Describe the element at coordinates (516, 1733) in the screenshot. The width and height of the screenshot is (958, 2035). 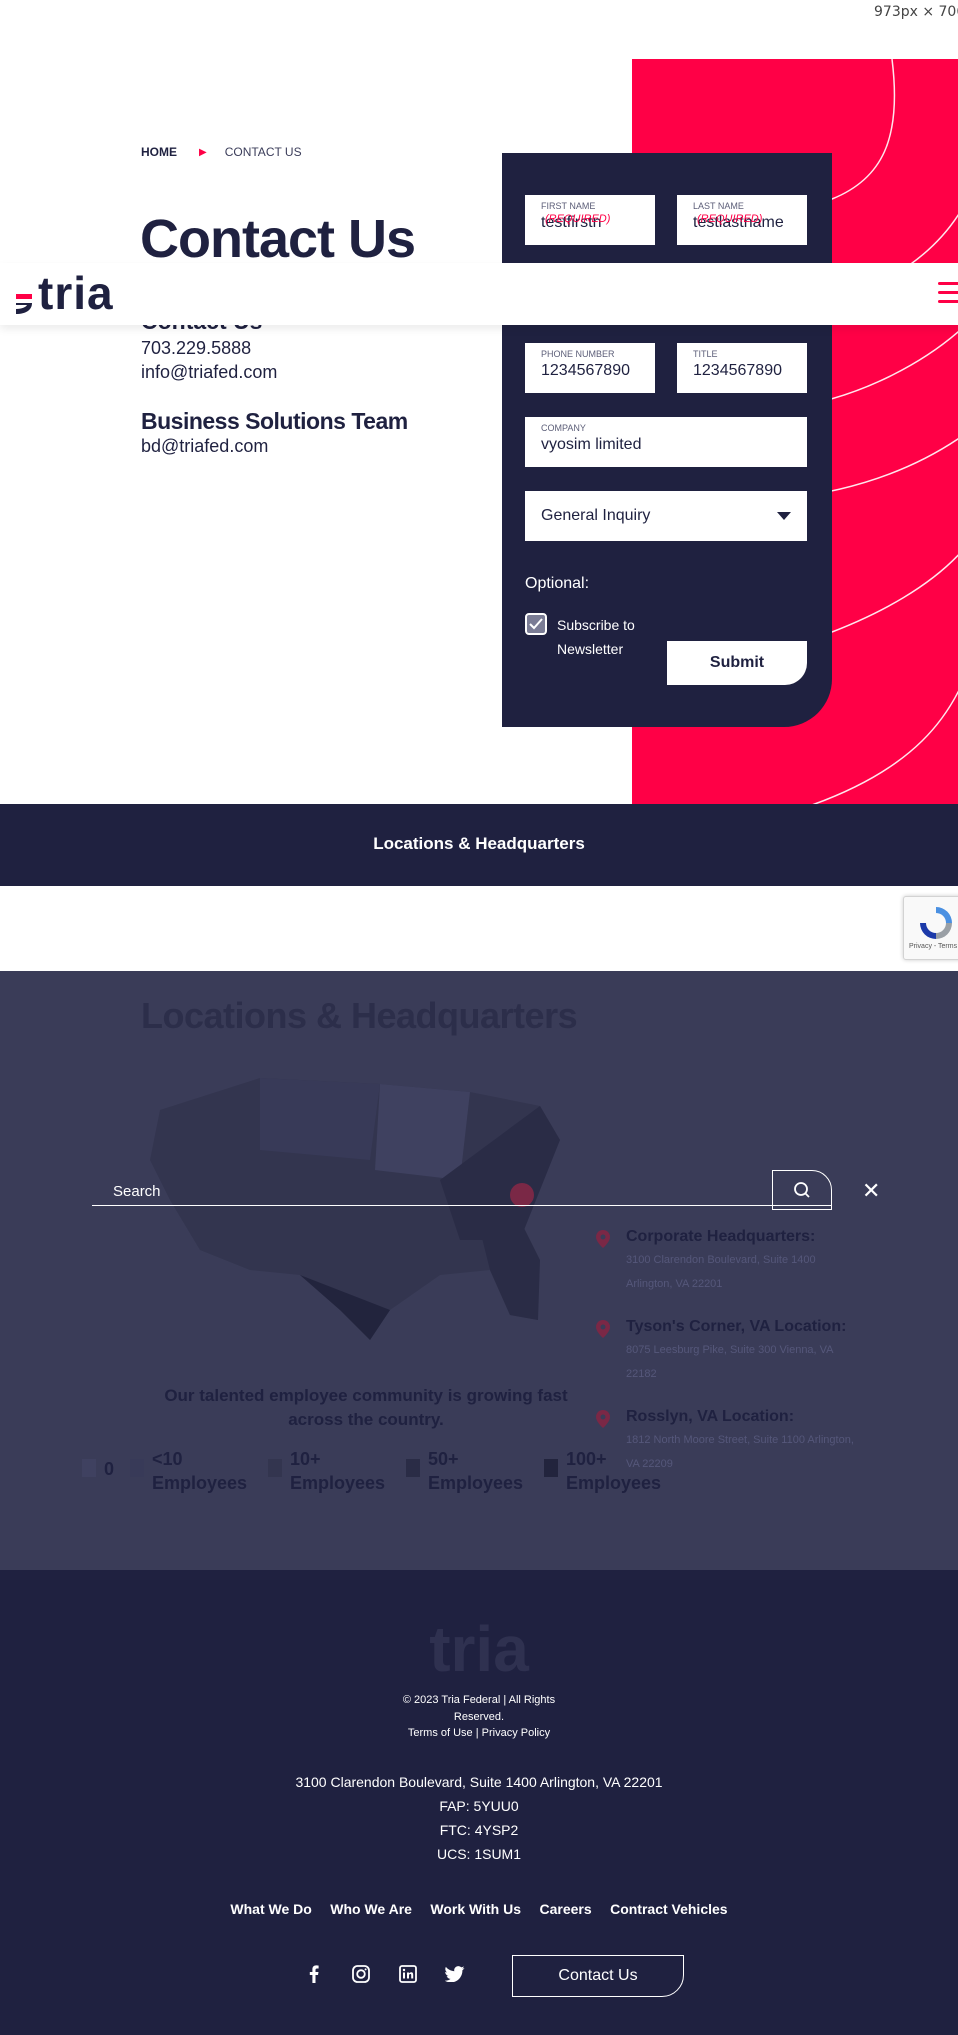
I see `privacy-link: Privacy Policy` at that location.